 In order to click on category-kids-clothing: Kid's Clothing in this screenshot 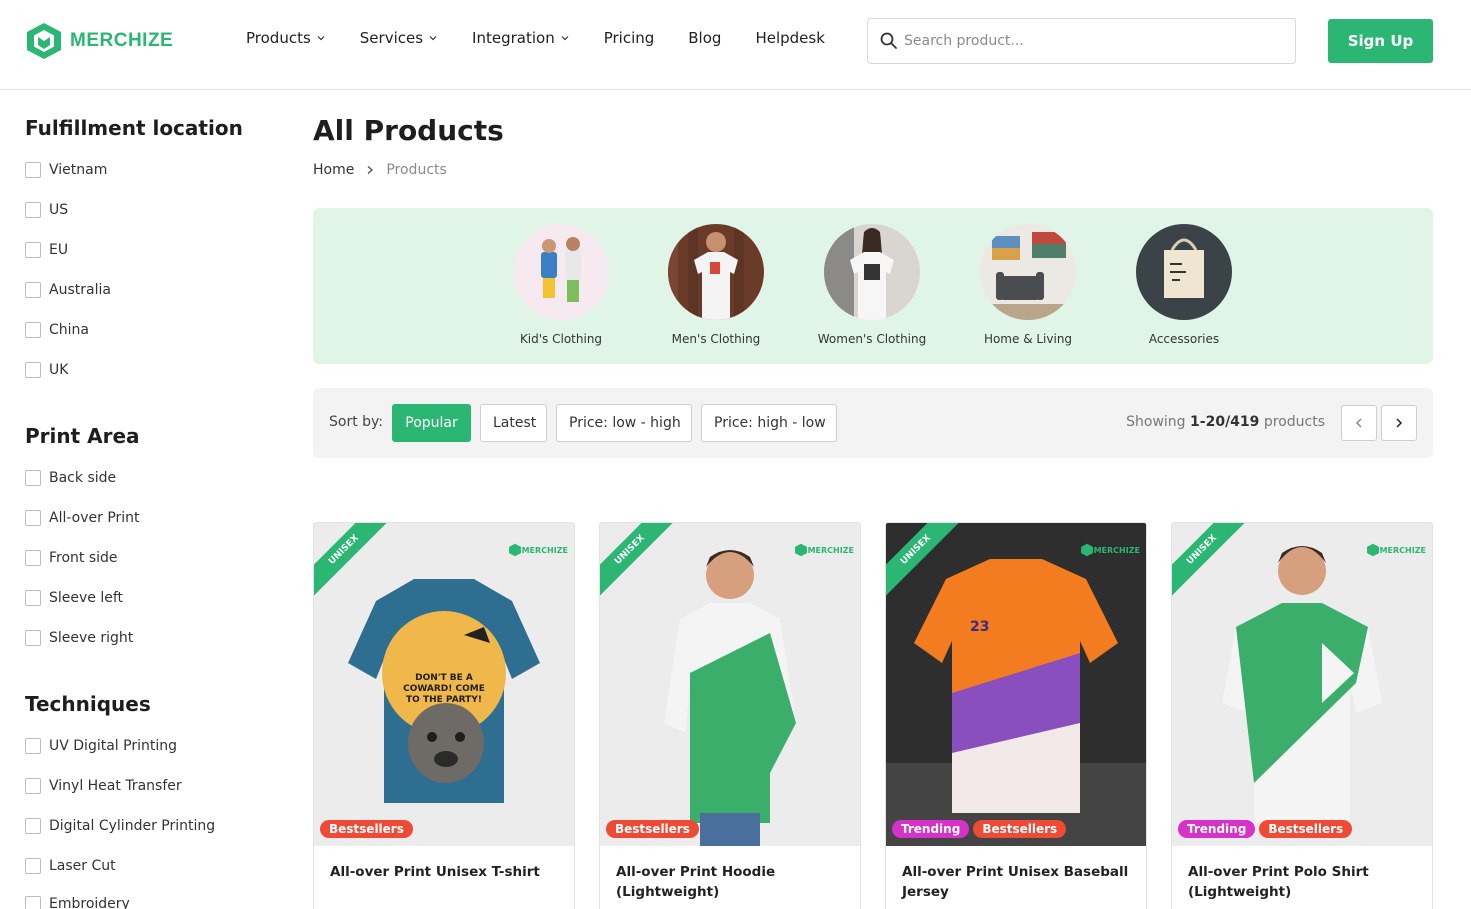, I will do `click(561, 285)`.